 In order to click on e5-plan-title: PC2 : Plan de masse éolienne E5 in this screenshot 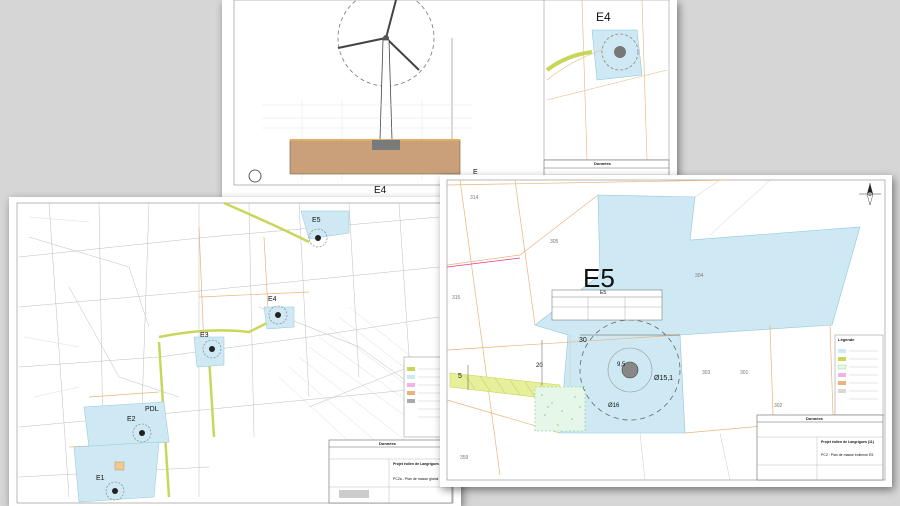, I will do `click(847, 455)`.